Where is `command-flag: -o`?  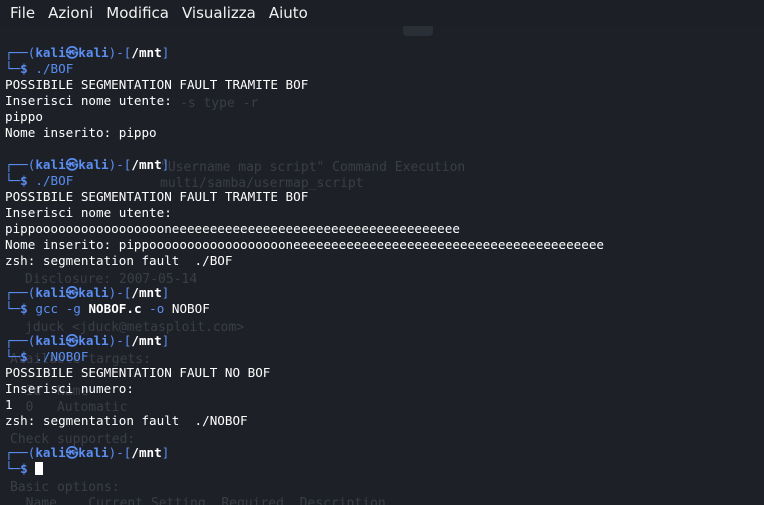 command-flag: -o is located at coordinates (156, 308).